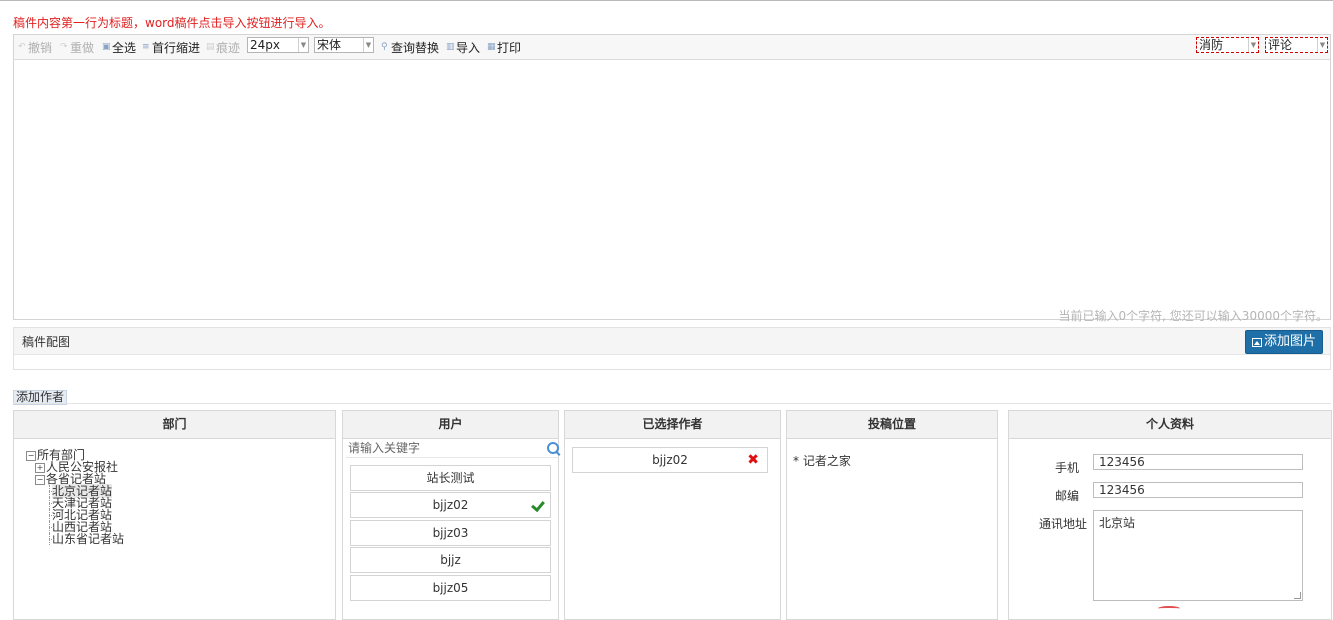  Describe the element at coordinates (1198, 462) in the screenshot. I see `phone-field: 123456` at that location.